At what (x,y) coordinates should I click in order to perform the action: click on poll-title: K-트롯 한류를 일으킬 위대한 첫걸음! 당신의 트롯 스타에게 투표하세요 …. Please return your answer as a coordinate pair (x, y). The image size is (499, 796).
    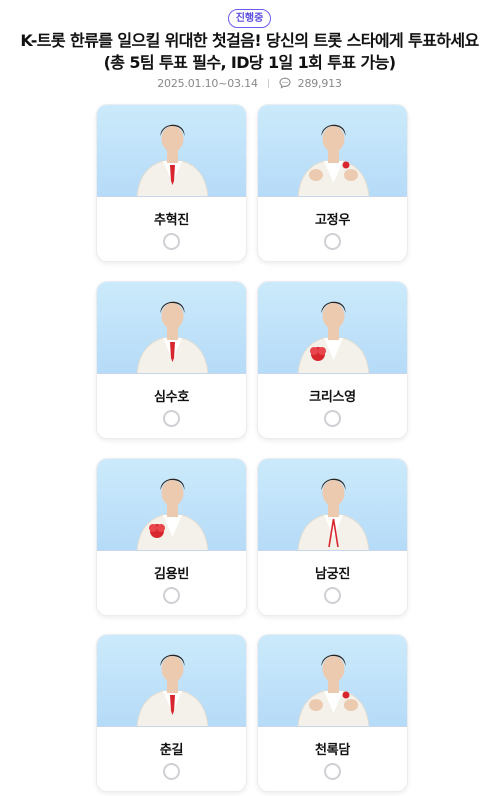
    Looking at the image, I should click on (249, 51).